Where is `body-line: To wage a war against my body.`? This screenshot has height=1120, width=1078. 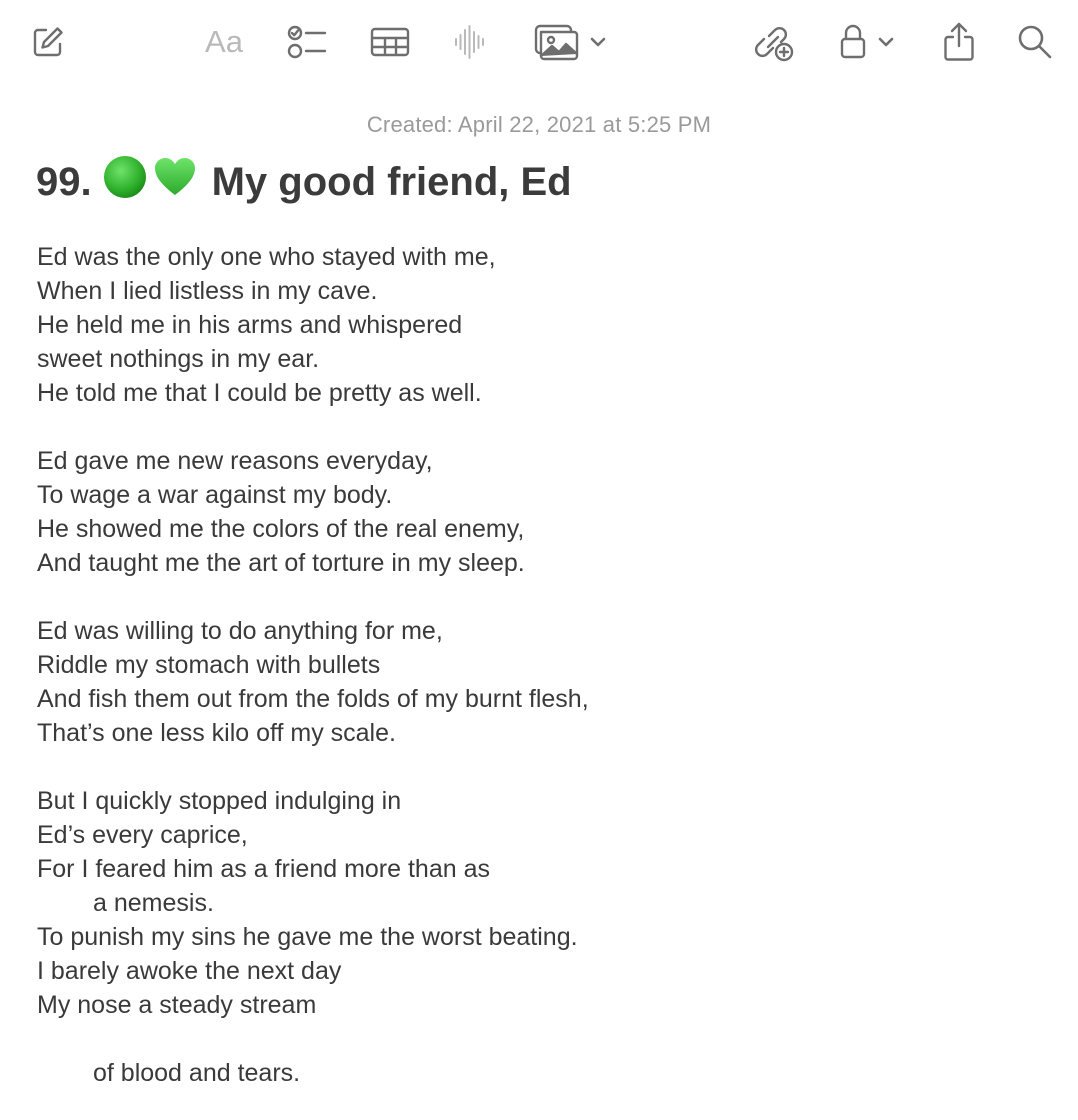 body-line: To wage a war against my body. is located at coordinates (215, 495).